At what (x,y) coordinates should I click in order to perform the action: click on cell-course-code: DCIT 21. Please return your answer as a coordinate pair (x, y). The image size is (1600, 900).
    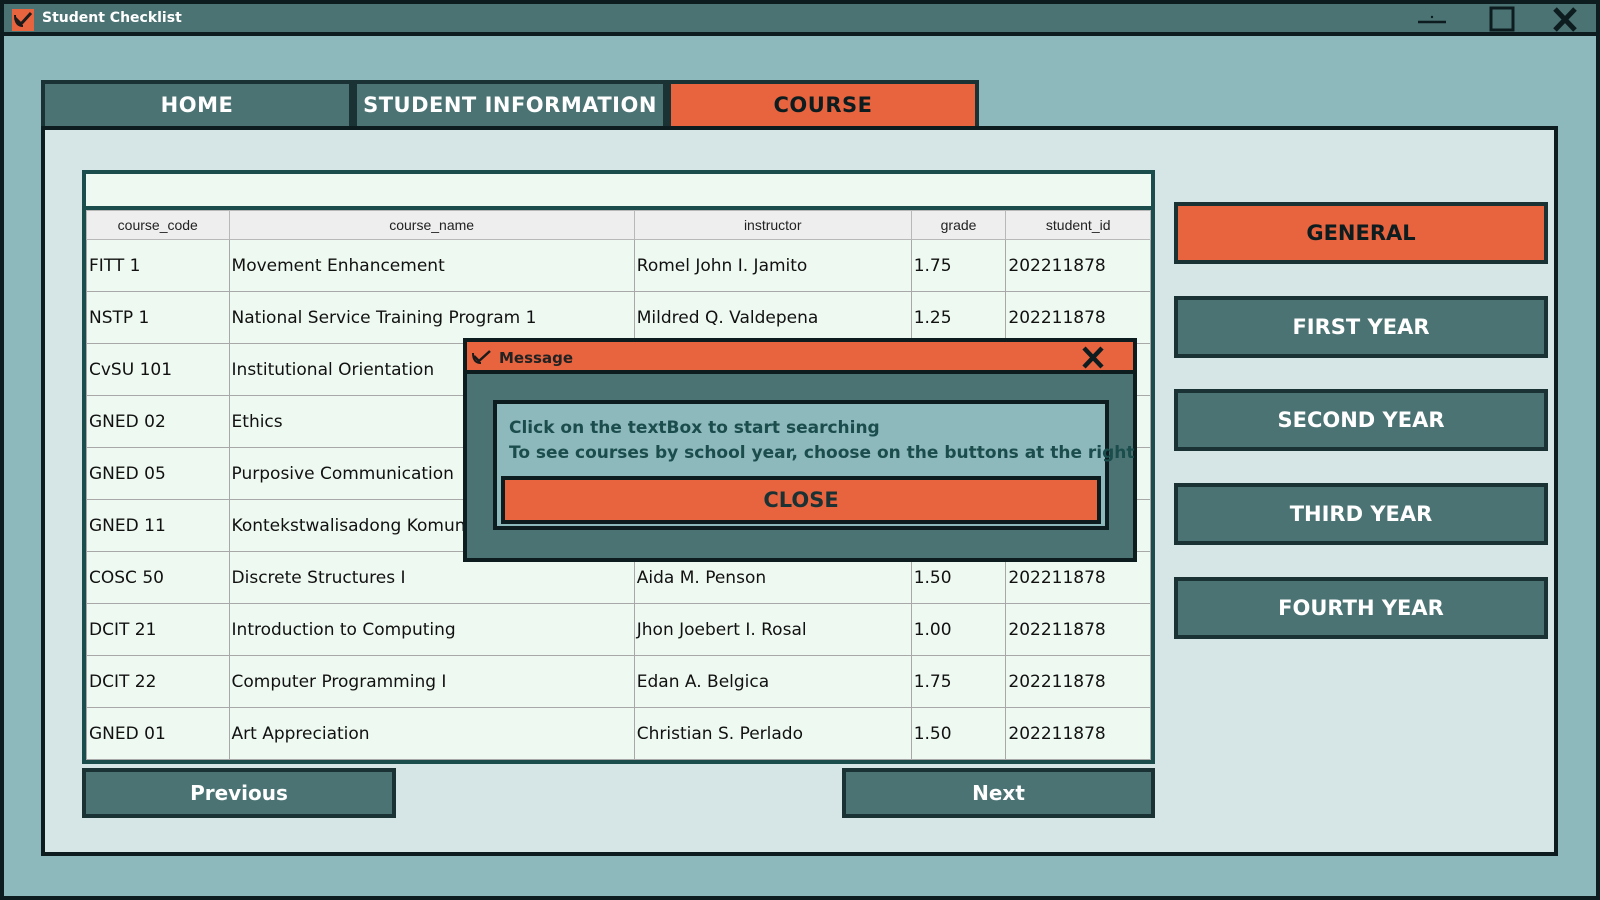
    Looking at the image, I should click on (158, 629).